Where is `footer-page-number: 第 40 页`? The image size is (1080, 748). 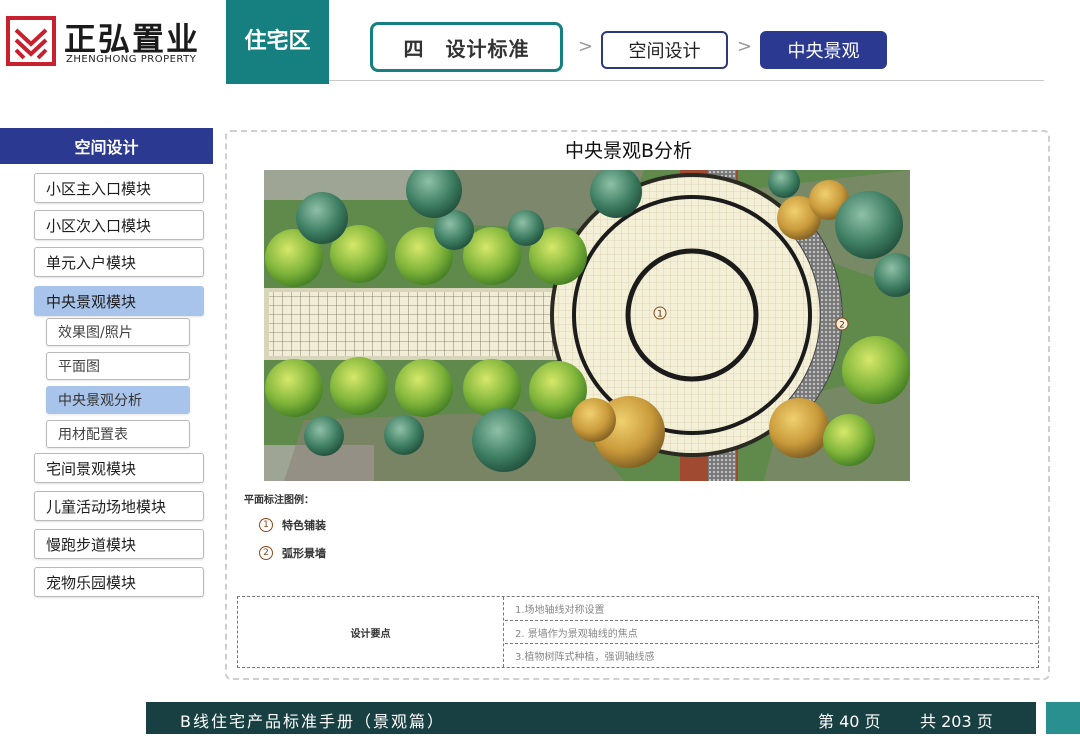 footer-page-number: 第 40 页 is located at coordinates (849, 721).